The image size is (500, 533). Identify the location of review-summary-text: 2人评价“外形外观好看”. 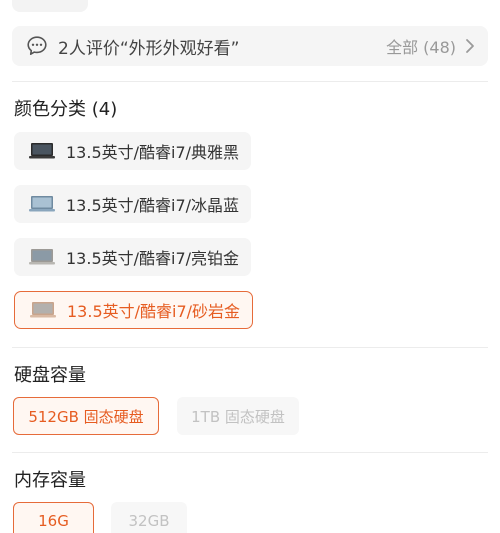
(149, 48).